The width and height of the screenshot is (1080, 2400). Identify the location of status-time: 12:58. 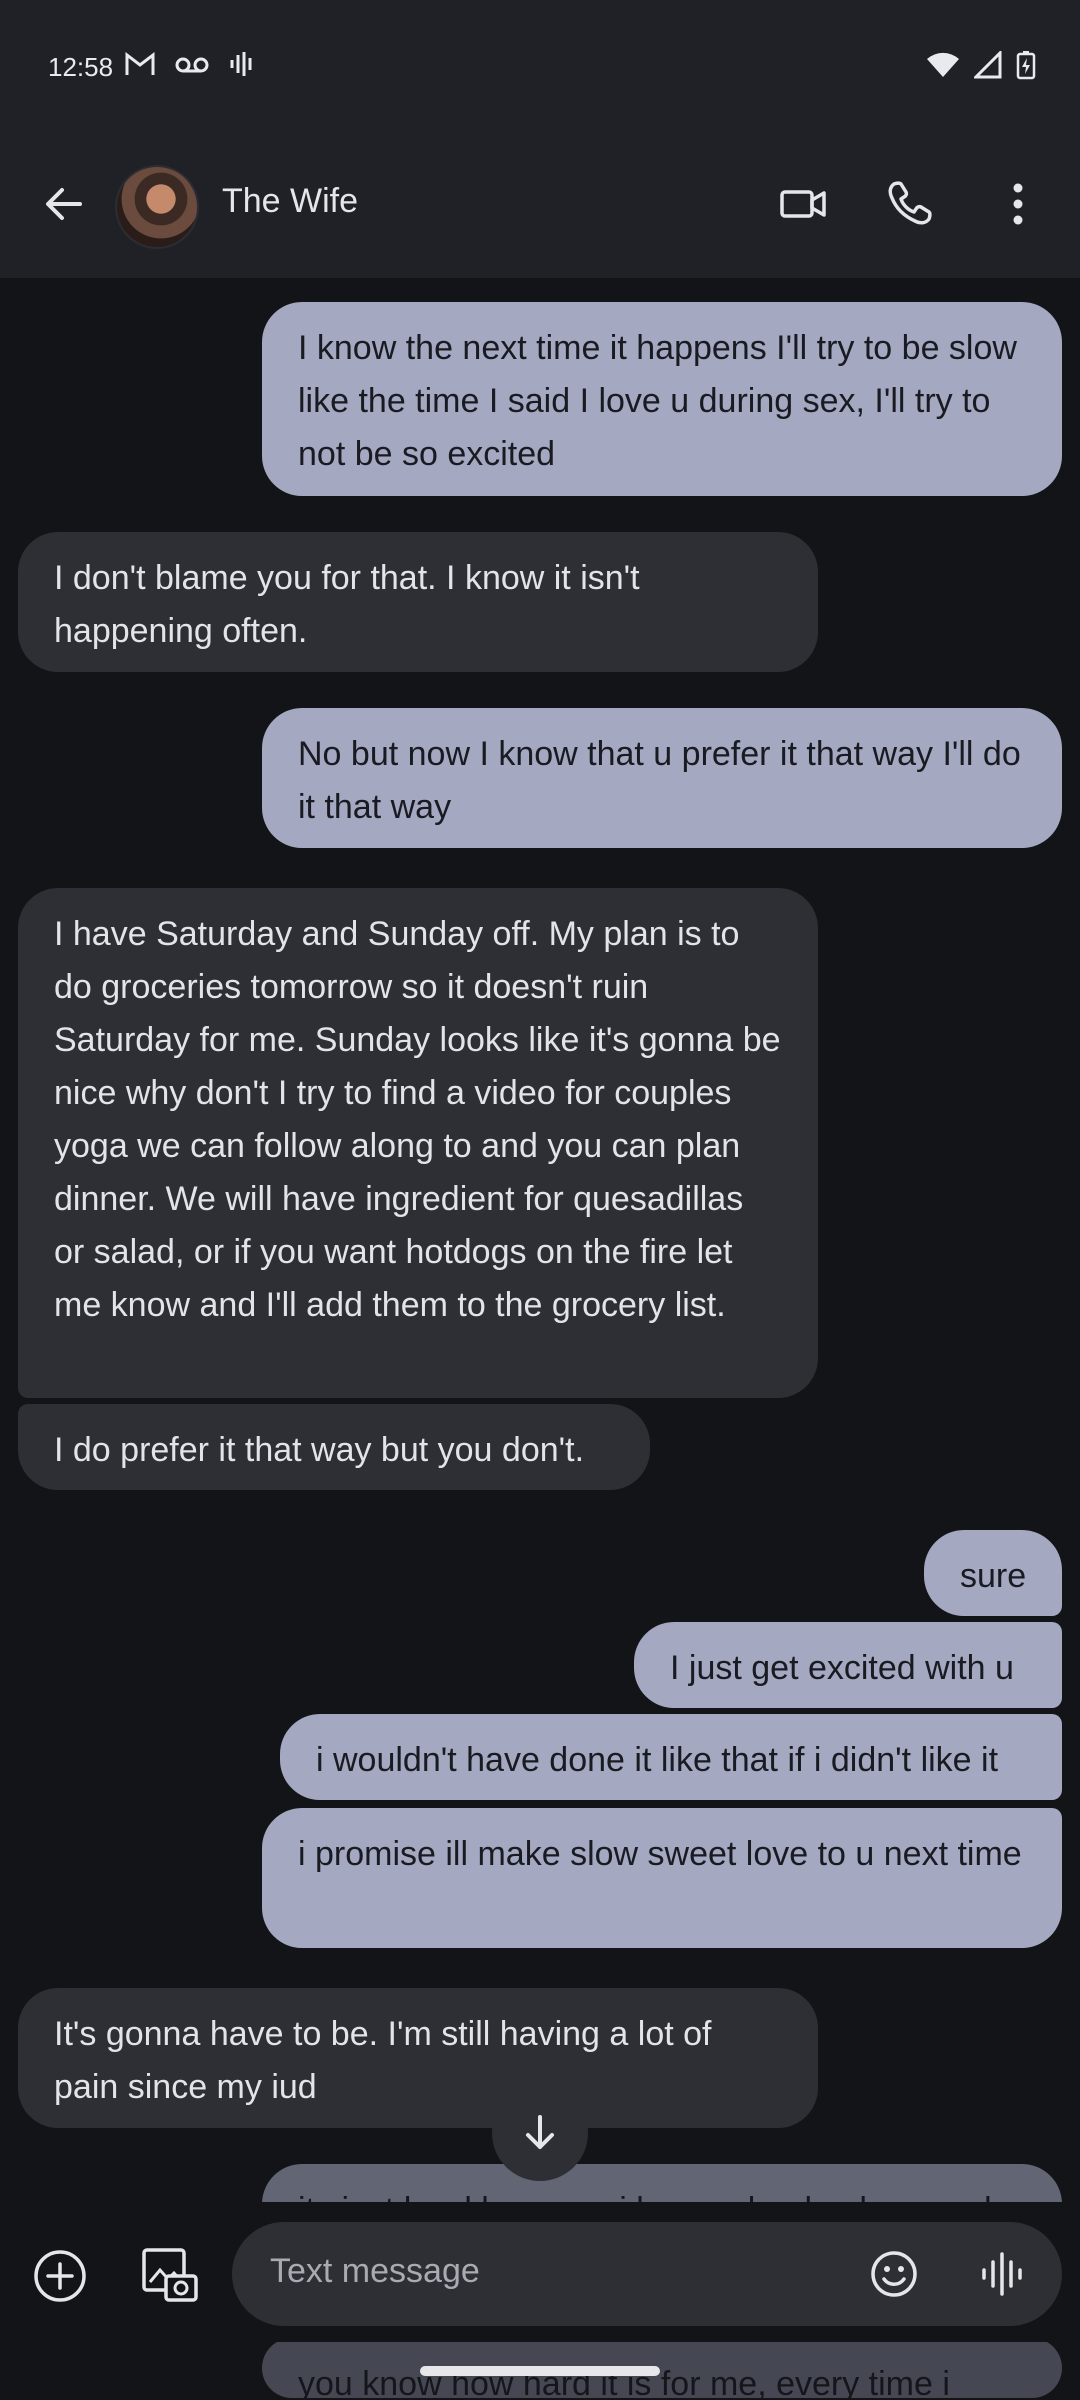
(81, 67).